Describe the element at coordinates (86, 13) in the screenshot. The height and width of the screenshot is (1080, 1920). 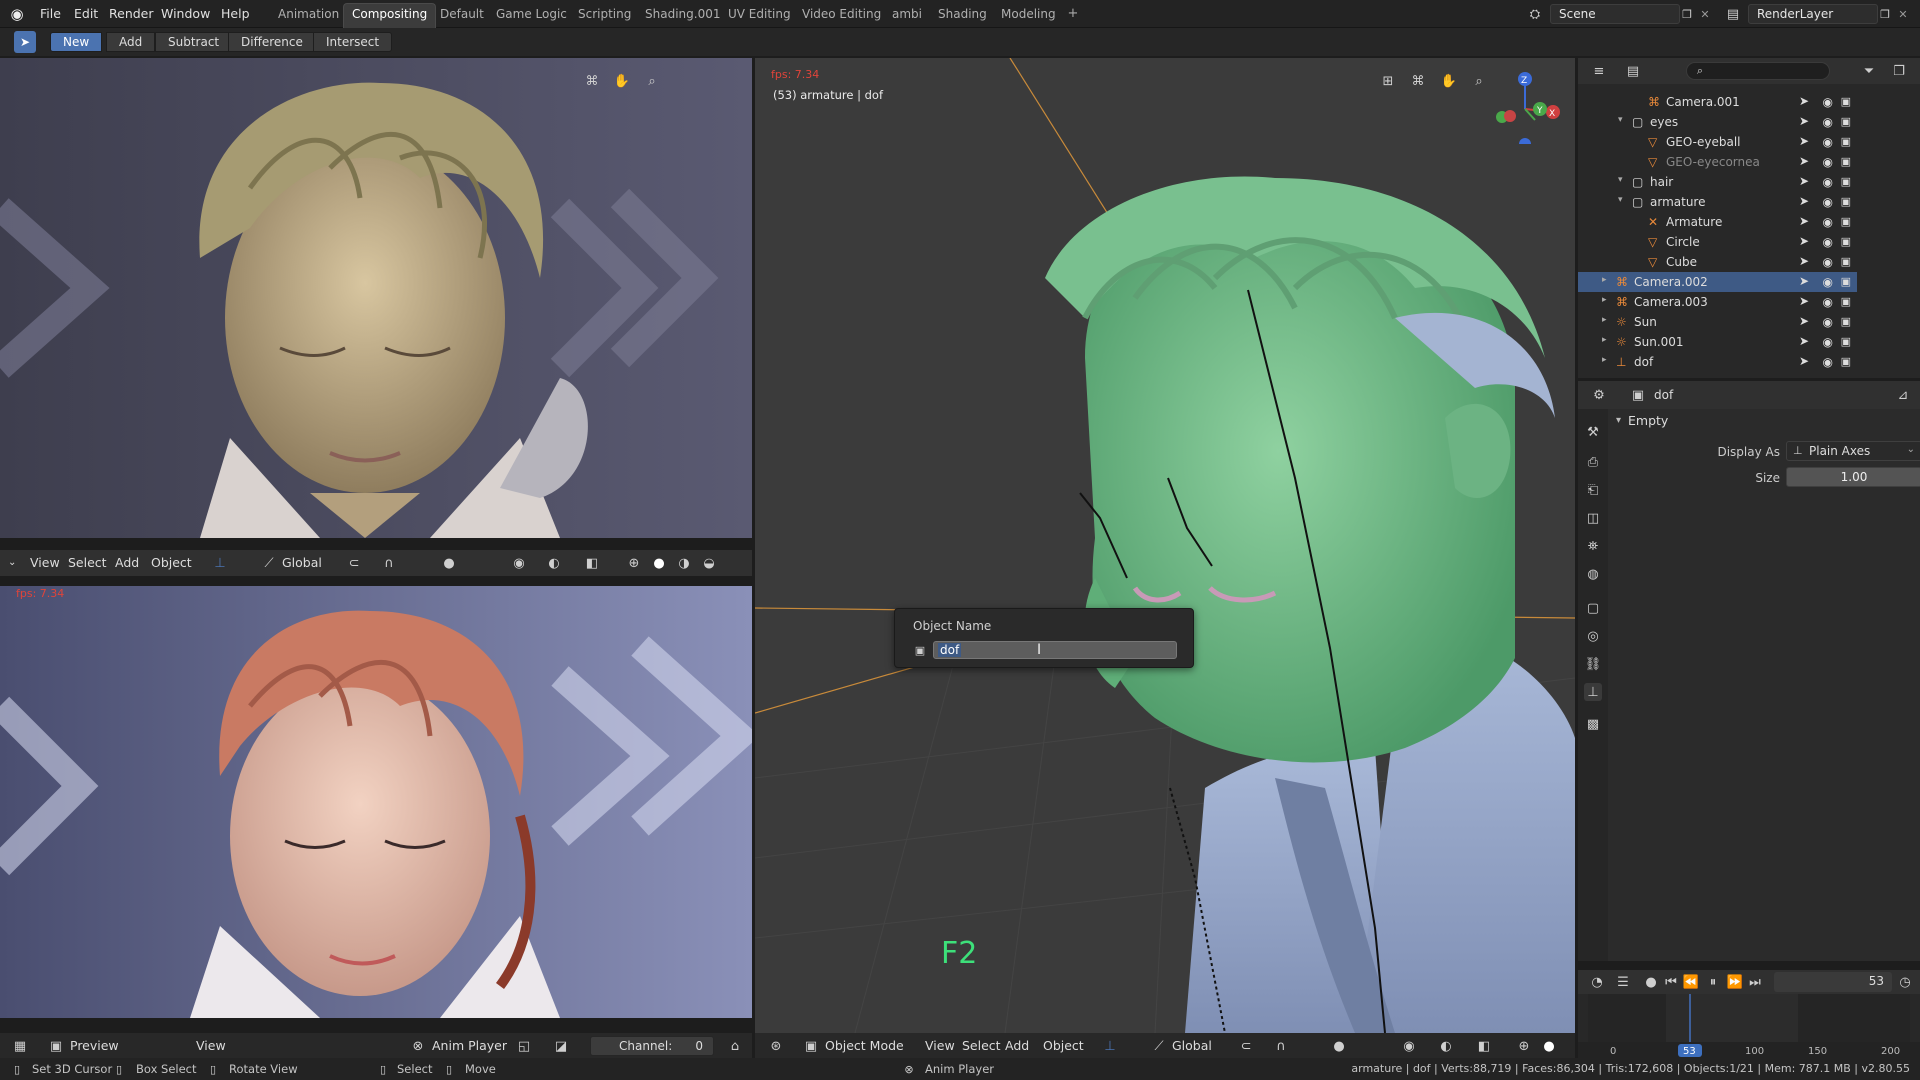
I see `menu-edit: Edit` at that location.